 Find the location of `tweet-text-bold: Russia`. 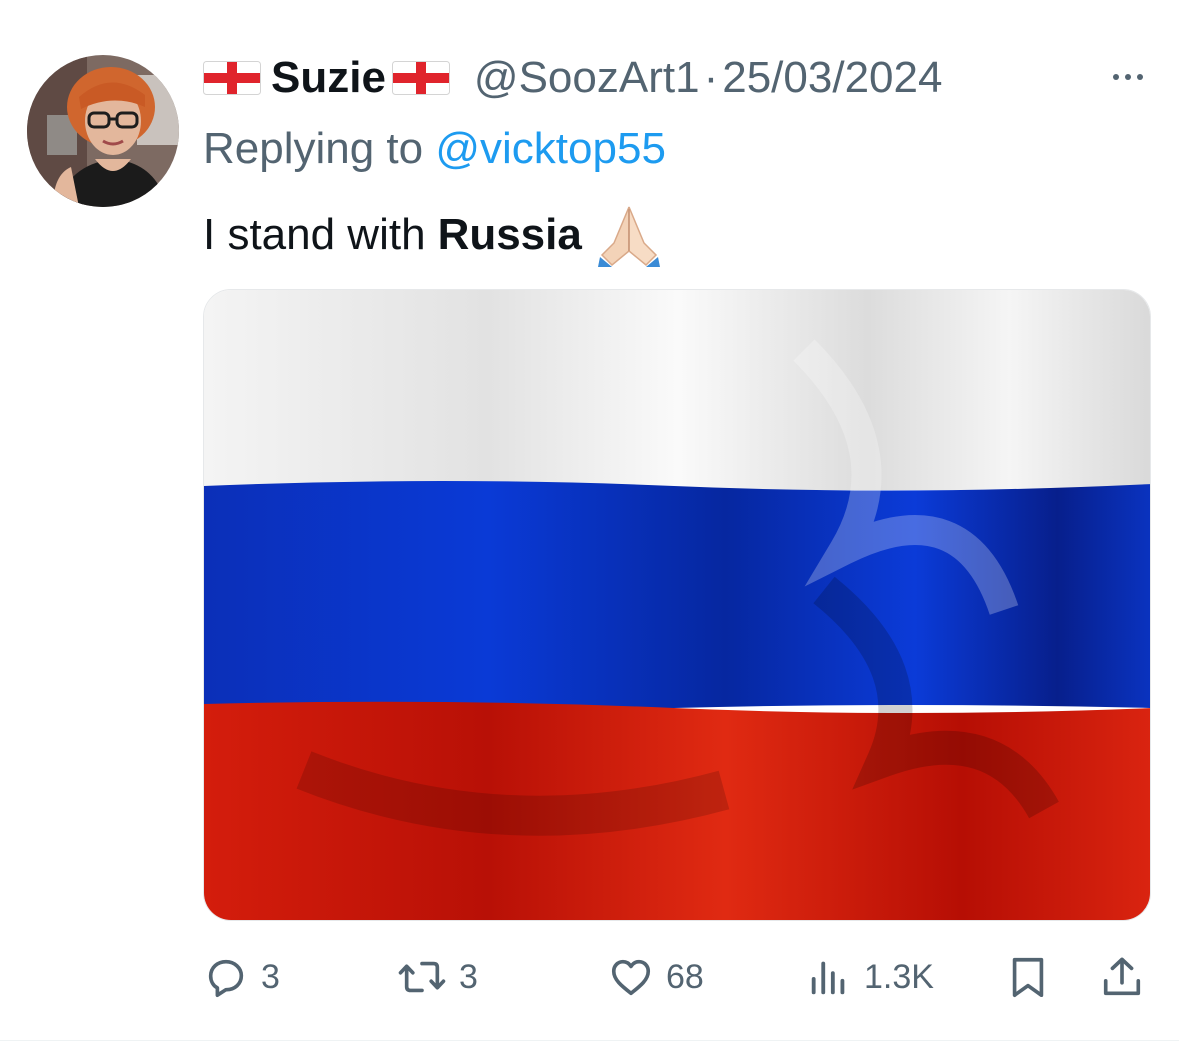

tweet-text-bold: Russia is located at coordinates (509, 234).